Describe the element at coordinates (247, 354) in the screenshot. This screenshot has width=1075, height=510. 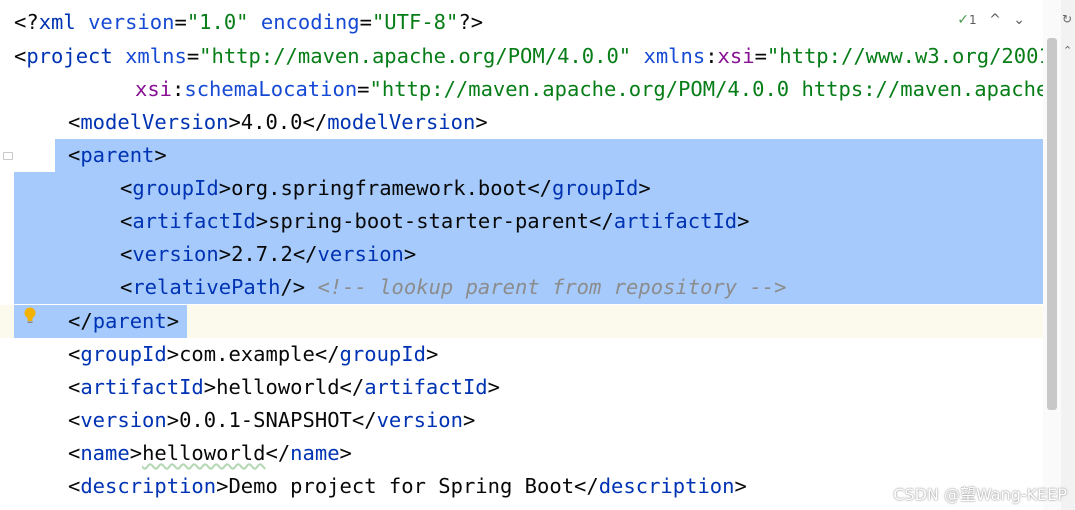
I see `code-token: com.example` at that location.